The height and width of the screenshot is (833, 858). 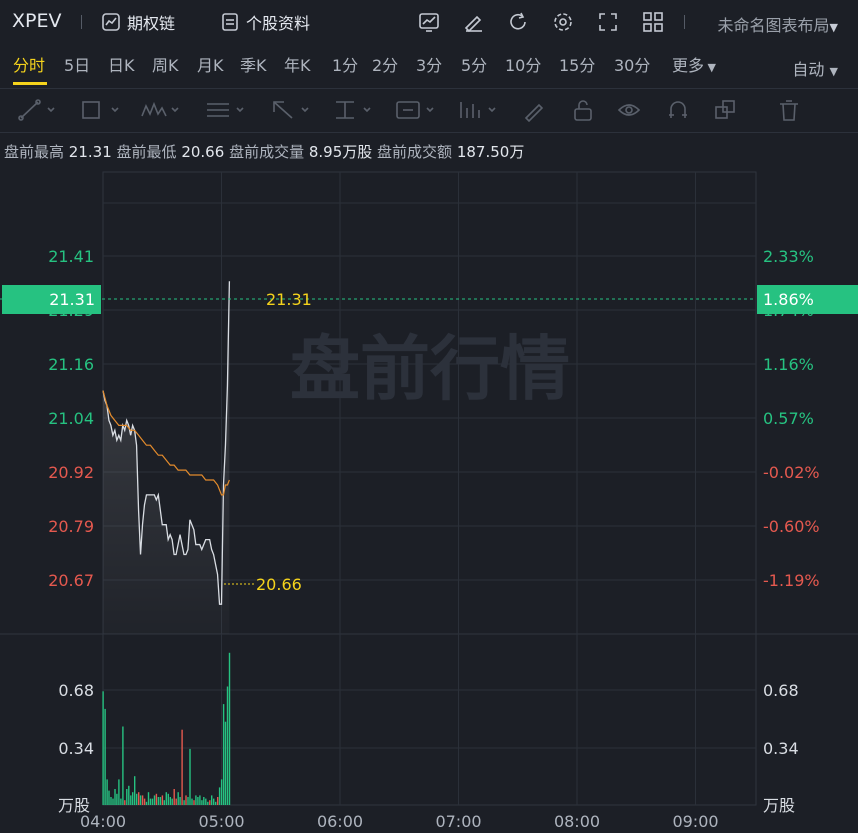 I want to click on price-area, so click(x=166, y=457).